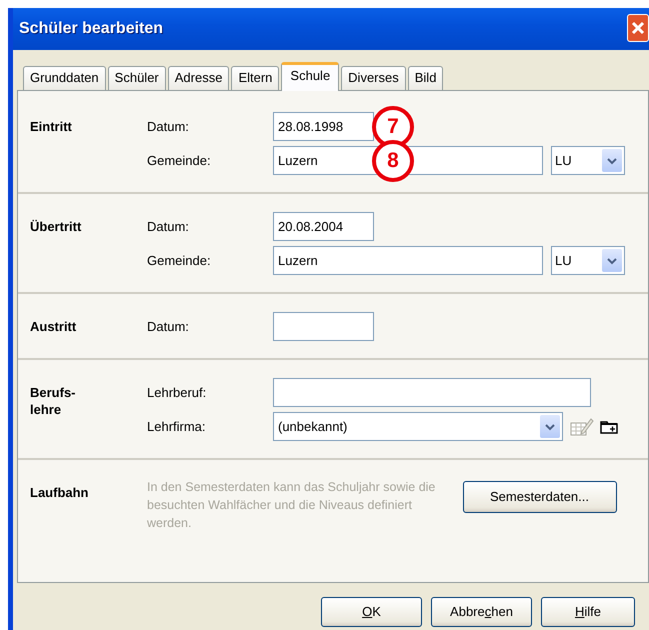 Image resolution: width=649 pixels, height=630 pixels. I want to click on window-title: Schüler bearbeiten, so click(91, 29).